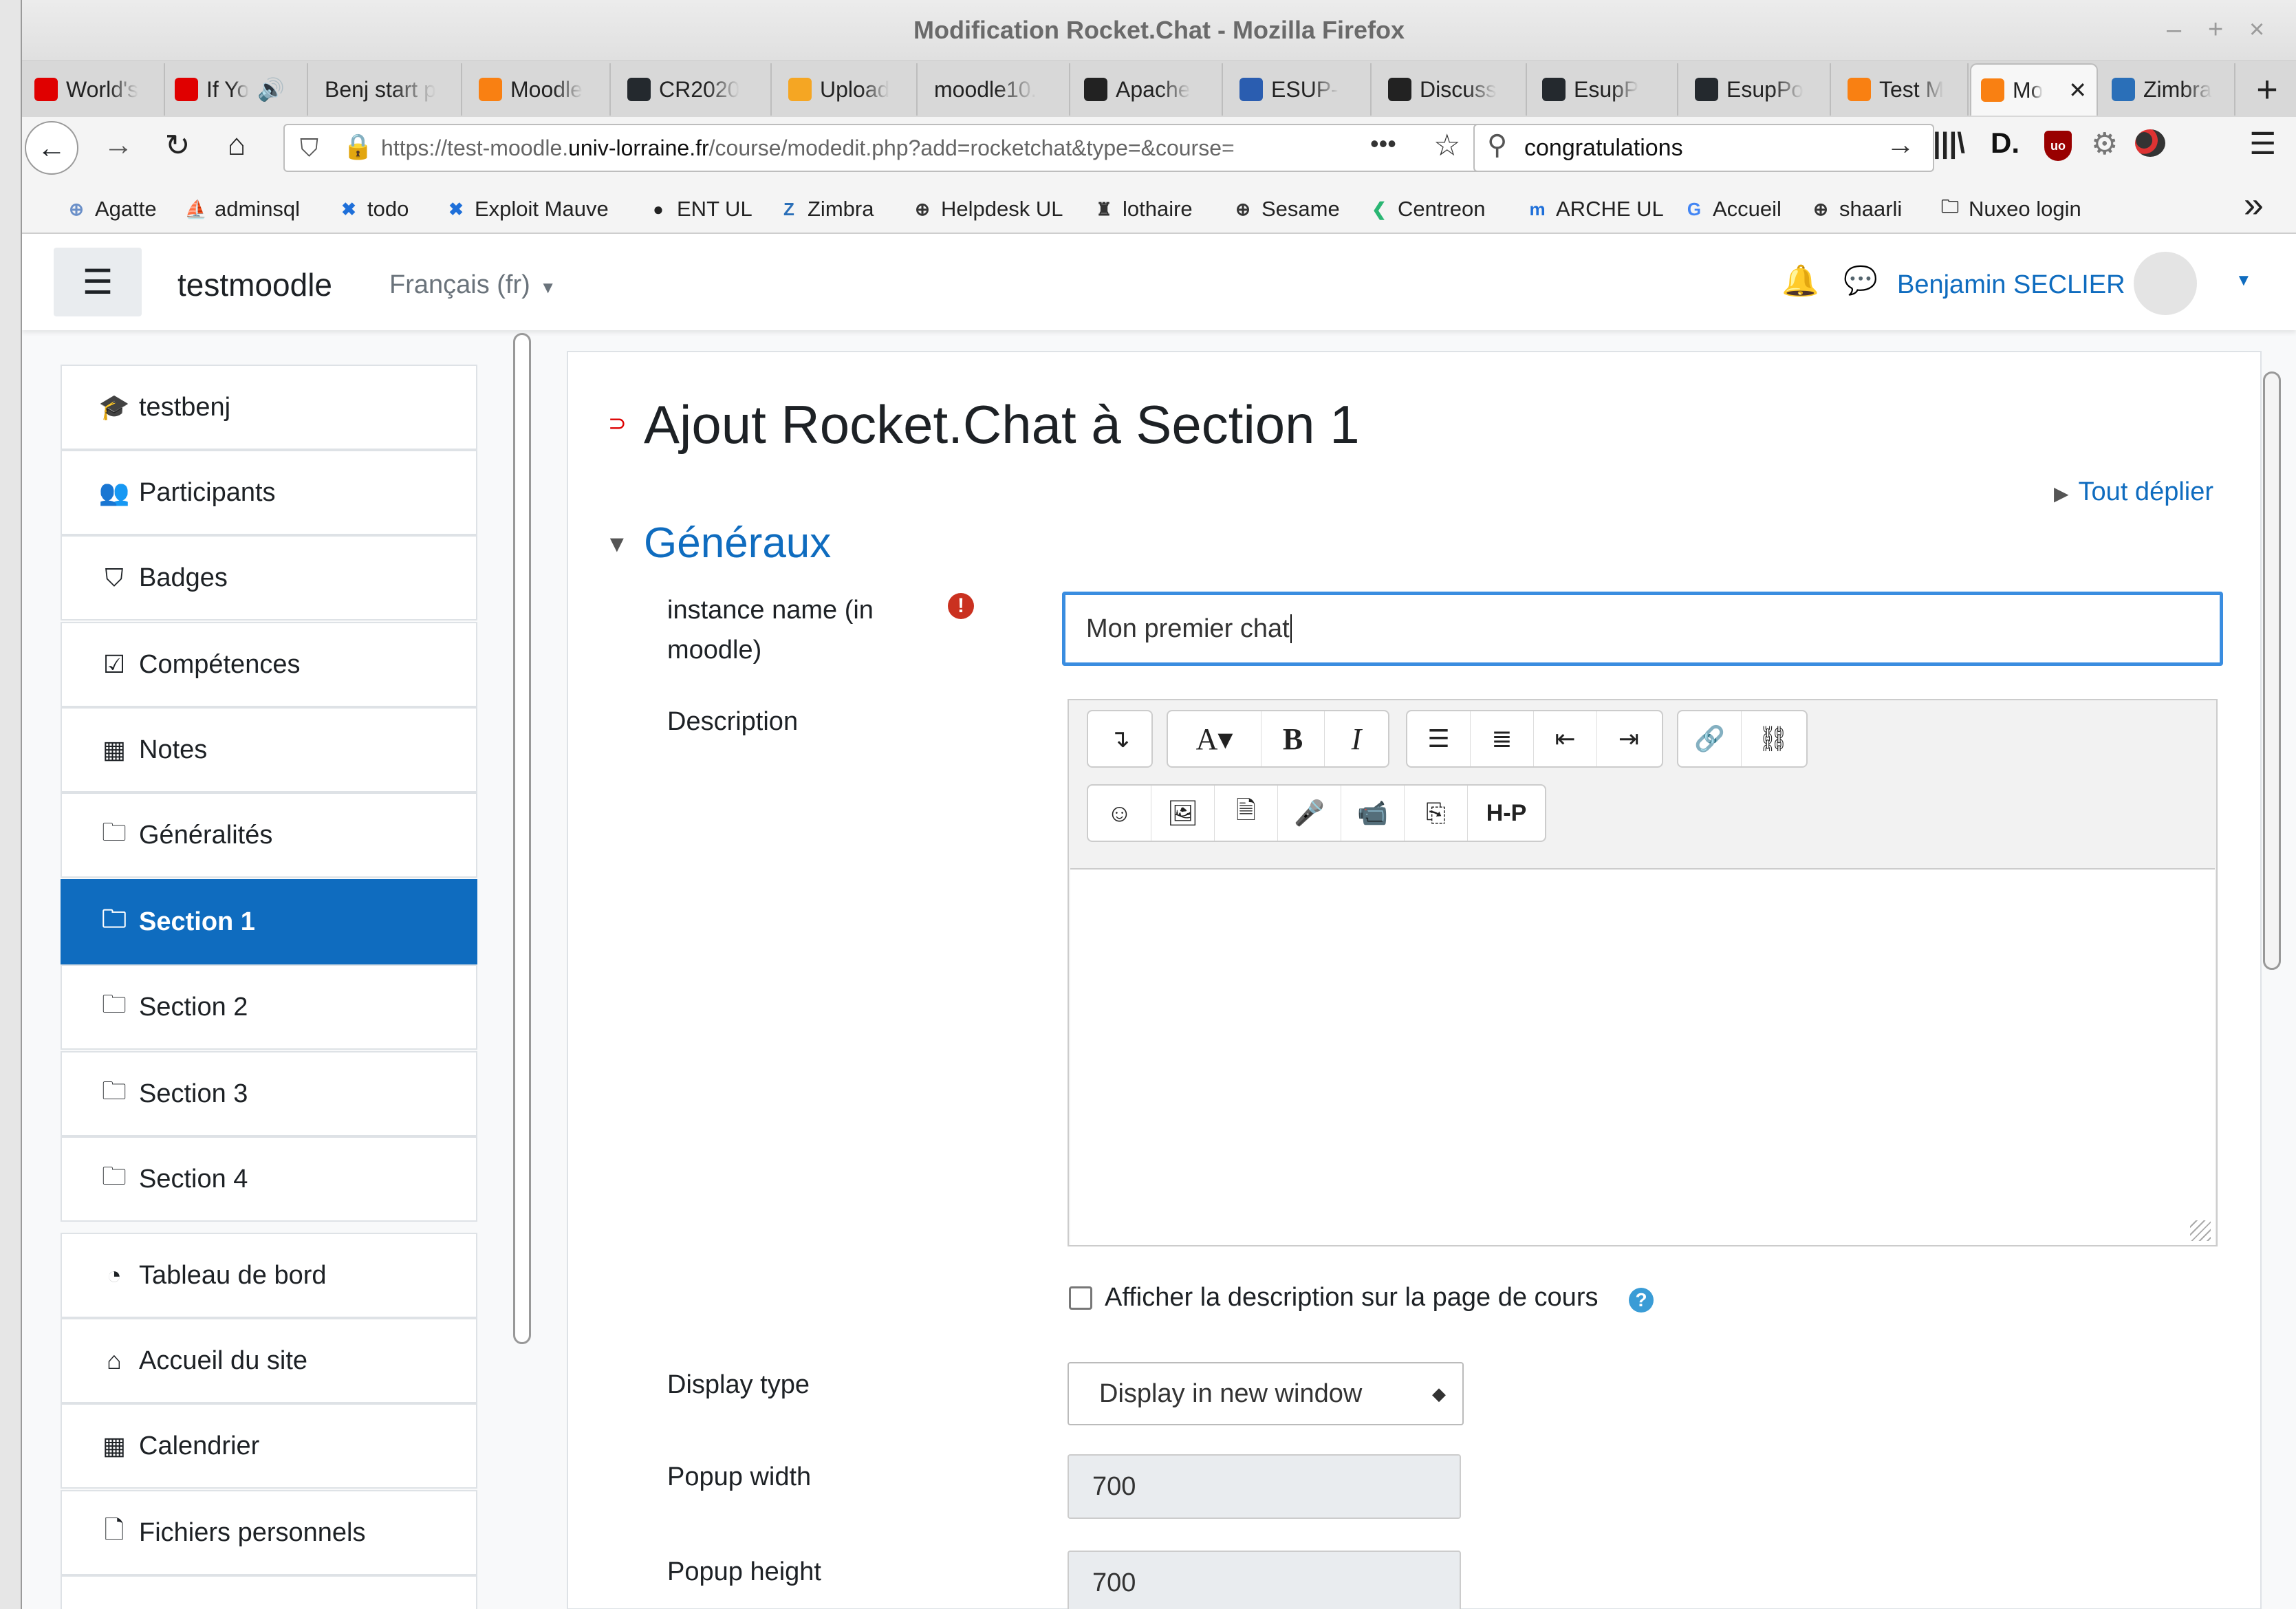 The width and height of the screenshot is (2296, 1609). What do you see at coordinates (1642, 629) in the screenshot?
I see `instance-name-input: Mon premier chat` at bounding box center [1642, 629].